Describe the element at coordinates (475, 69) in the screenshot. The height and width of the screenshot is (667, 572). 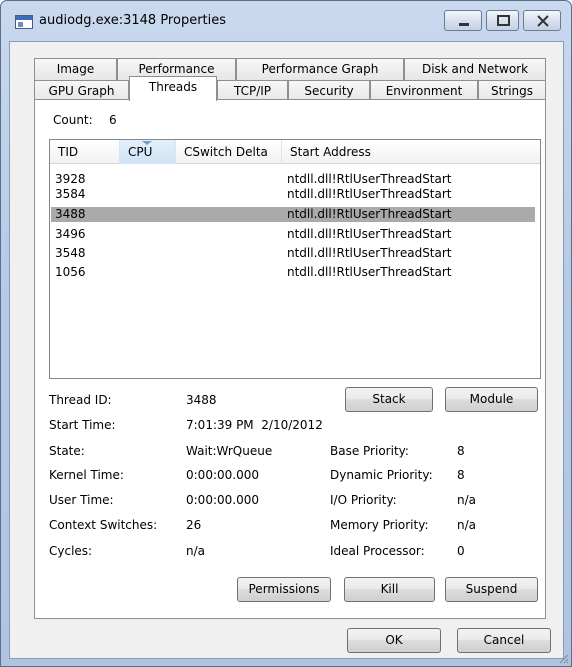
I see `tab-disk-and-network: Disk and Network` at that location.